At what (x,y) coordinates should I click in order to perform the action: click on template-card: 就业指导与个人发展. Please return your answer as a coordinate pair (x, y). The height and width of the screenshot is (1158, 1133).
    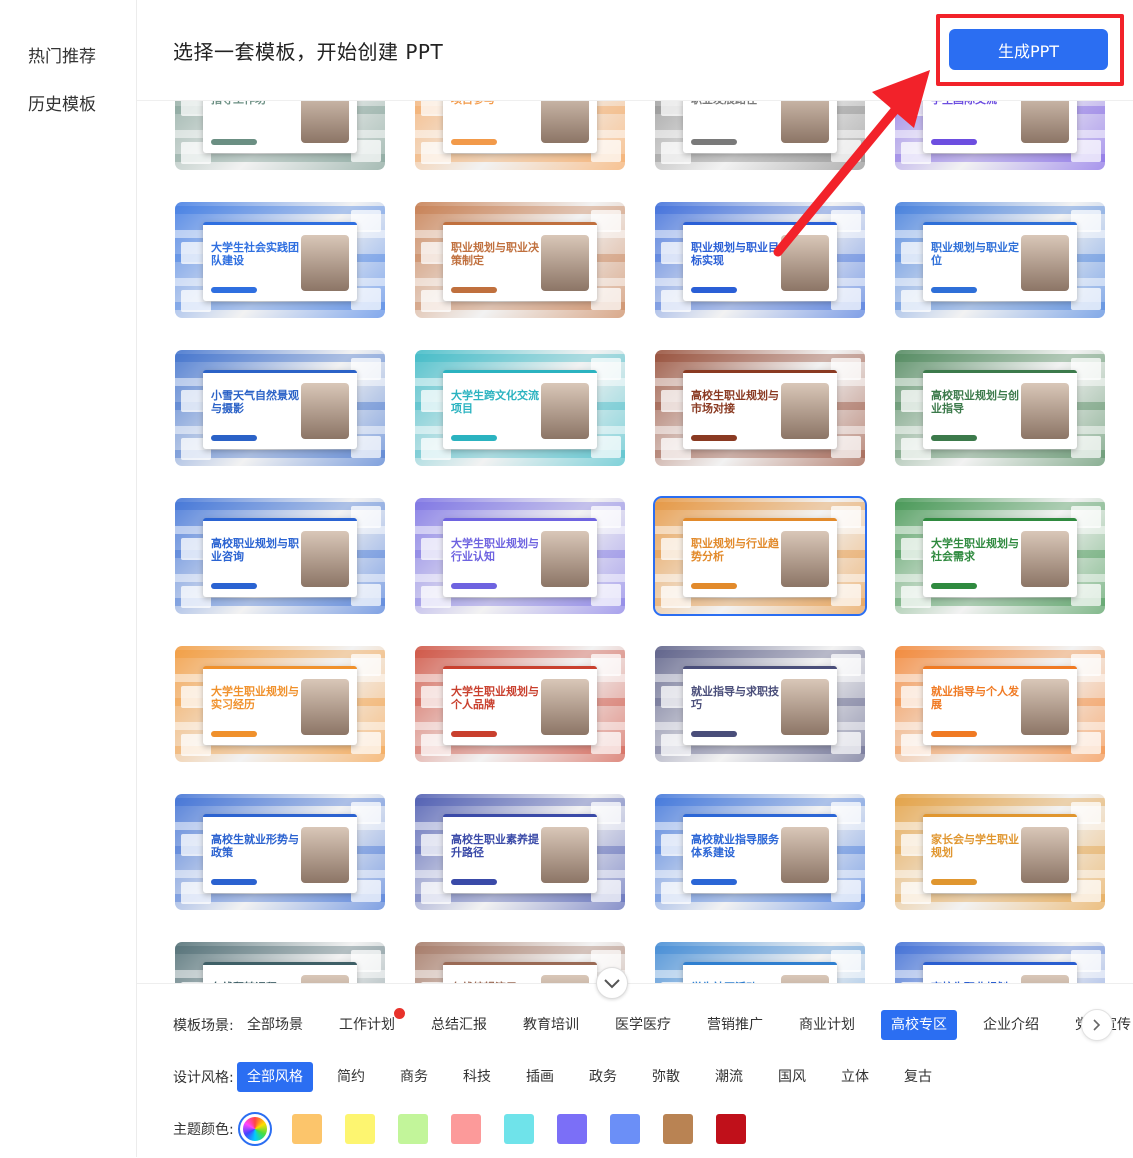
    Looking at the image, I should click on (1000, 704).